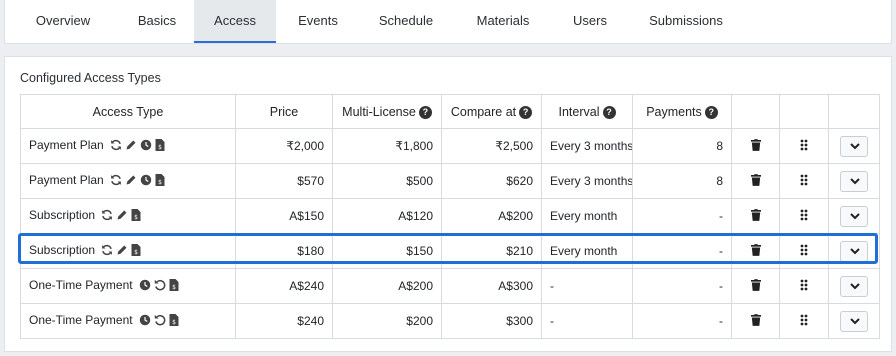  Describe the element at coordinates (491, 111) in the screenshot. I see `col-header-compare-at: Compare at?` at that location.